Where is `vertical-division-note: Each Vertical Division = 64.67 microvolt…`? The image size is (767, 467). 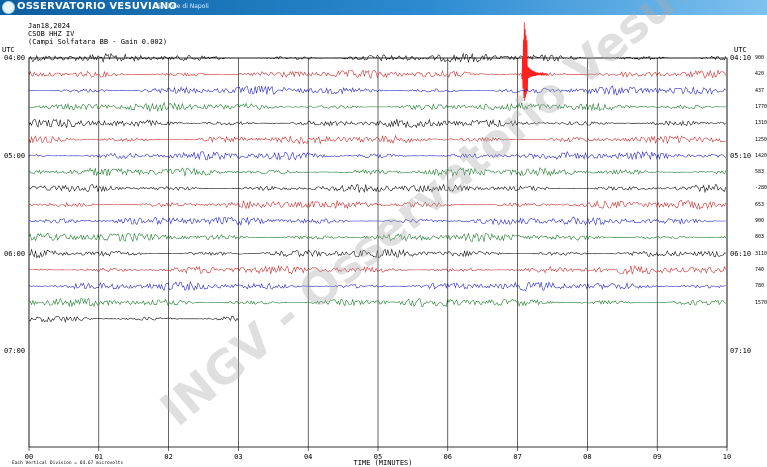
vertical-division-note: Each Vertical Division = 64.67 microvolt… is located at coordinates (68, 463).